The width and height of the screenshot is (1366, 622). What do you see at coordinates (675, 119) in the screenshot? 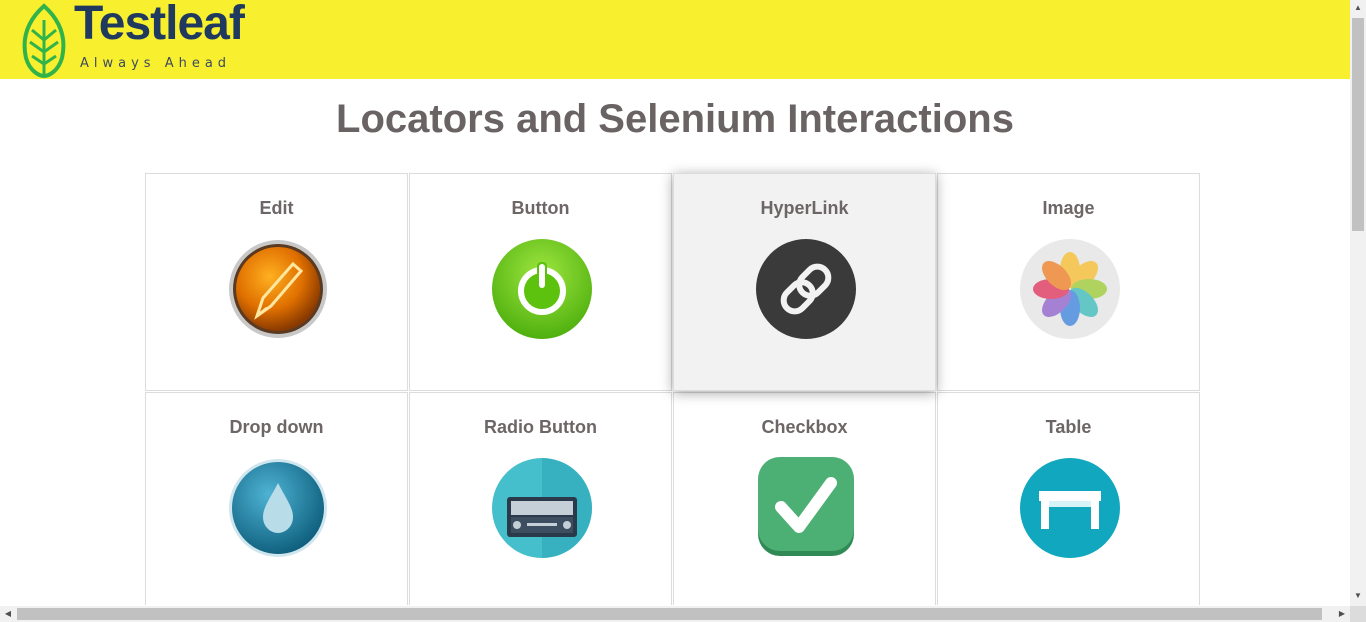
I see `page-title: Locators and Selenium Interactions` at bounding box center [675, 119].